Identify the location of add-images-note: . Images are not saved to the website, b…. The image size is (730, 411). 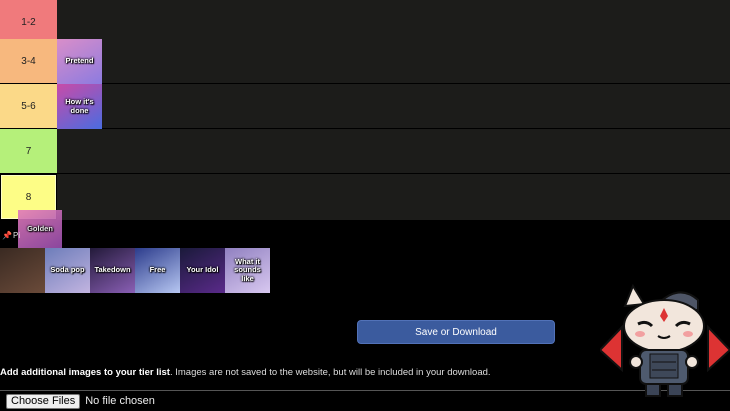
(330, 372).